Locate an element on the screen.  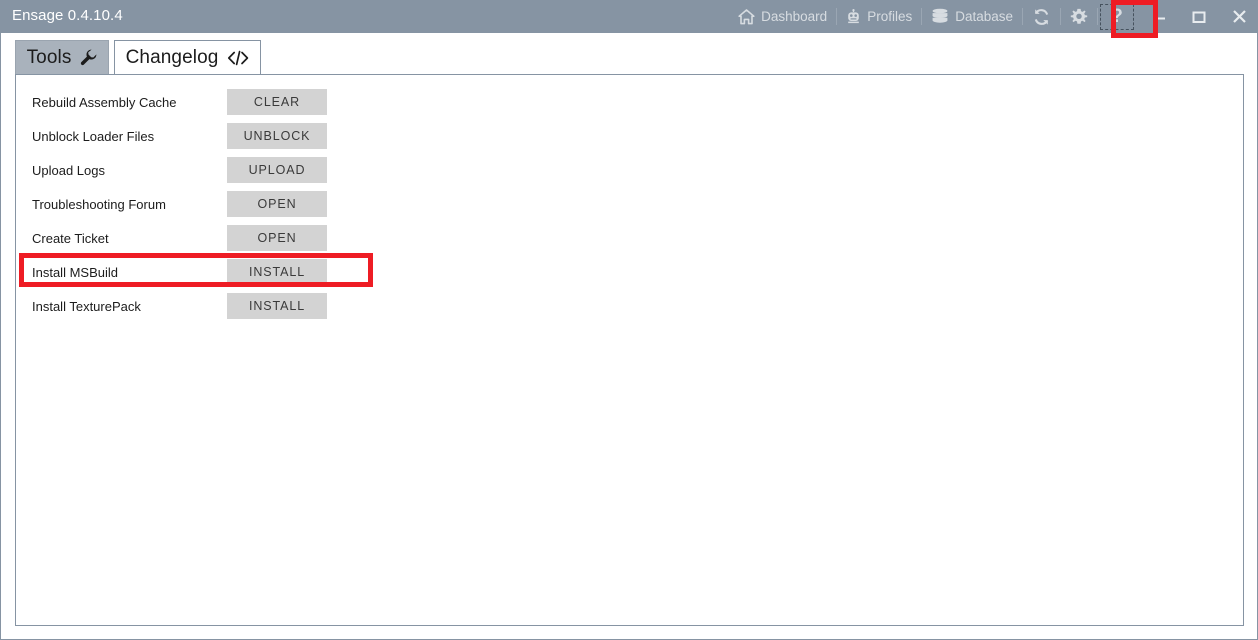
troubleshooting-forum-button: OPEN is located at coordinates (277, 204).